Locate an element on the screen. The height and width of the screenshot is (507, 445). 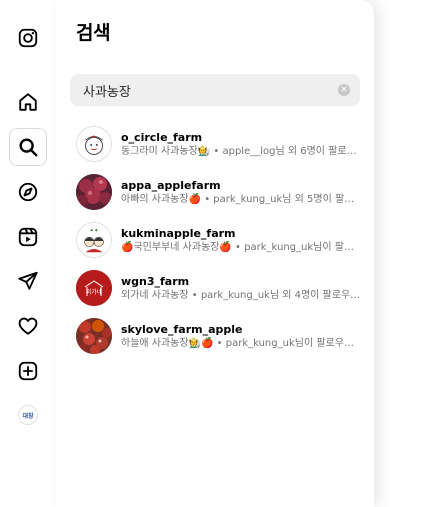
search-box: ✕ is located at coordinates (215, 90).